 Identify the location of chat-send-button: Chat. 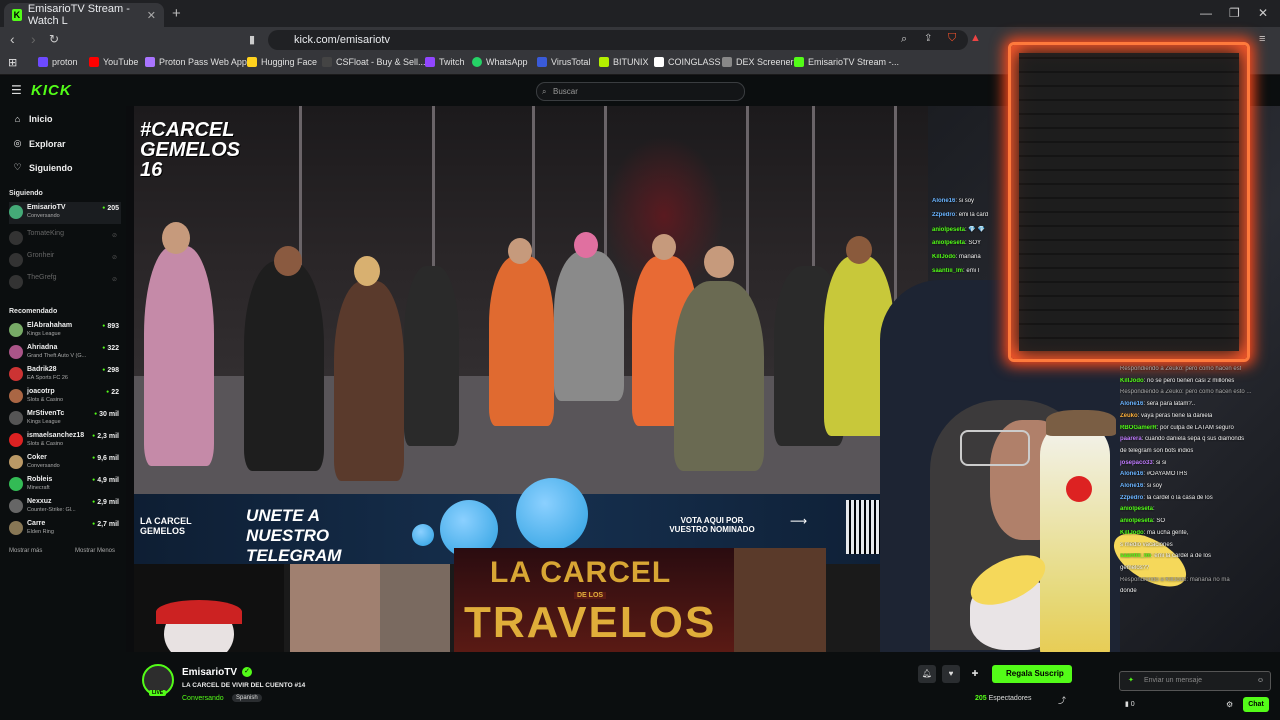
(1256, 704).